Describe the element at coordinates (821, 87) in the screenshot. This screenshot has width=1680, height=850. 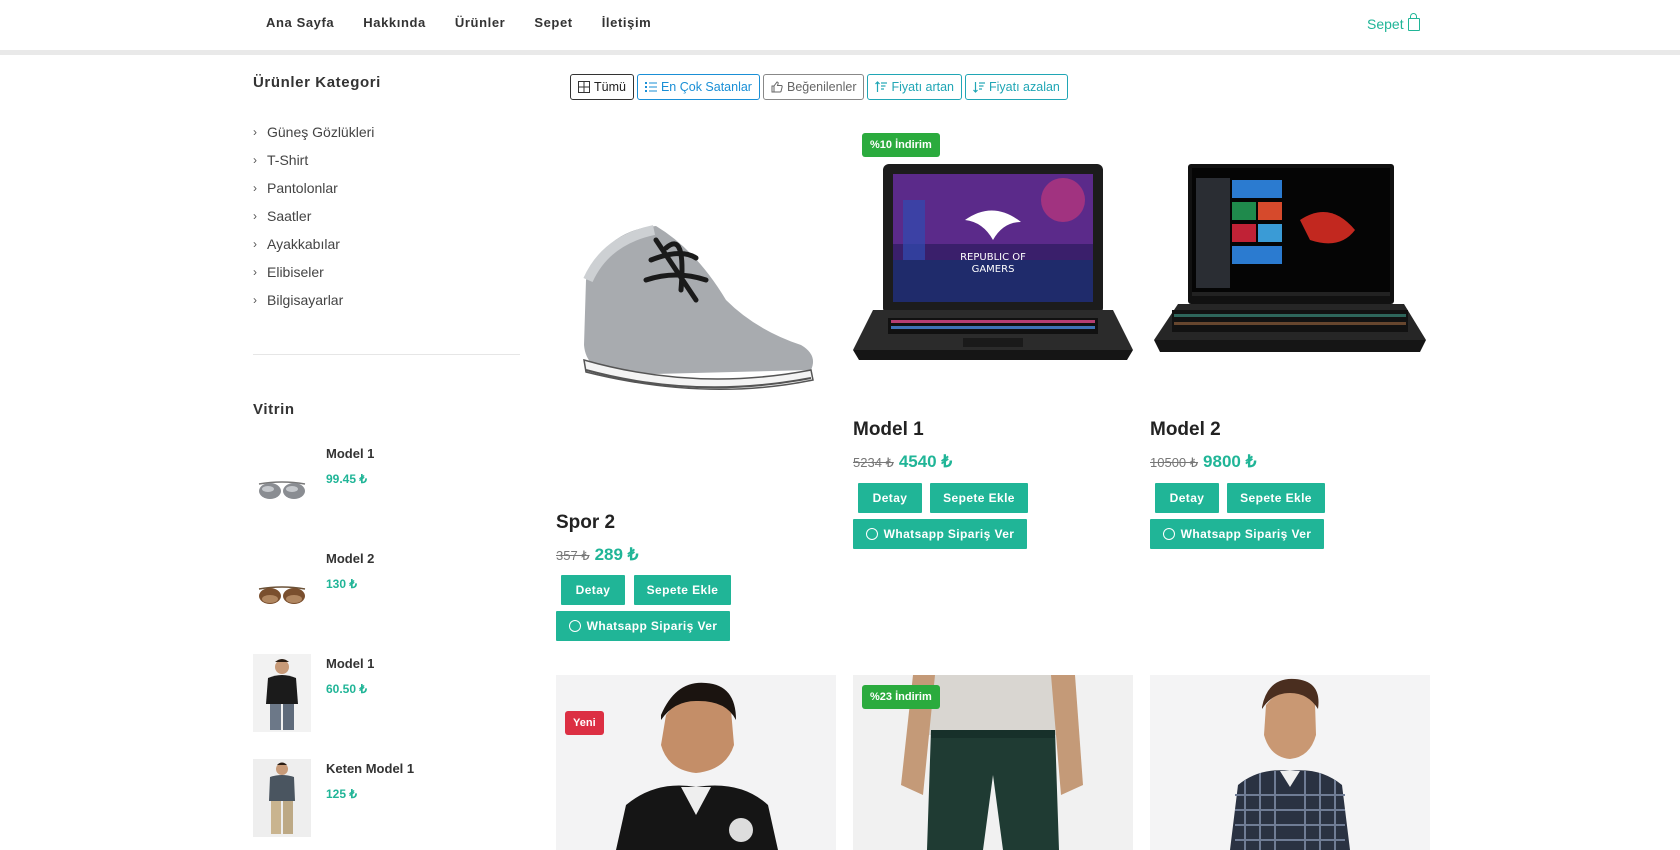
I see `filter-liked-label: Beğenilenler` at that location.